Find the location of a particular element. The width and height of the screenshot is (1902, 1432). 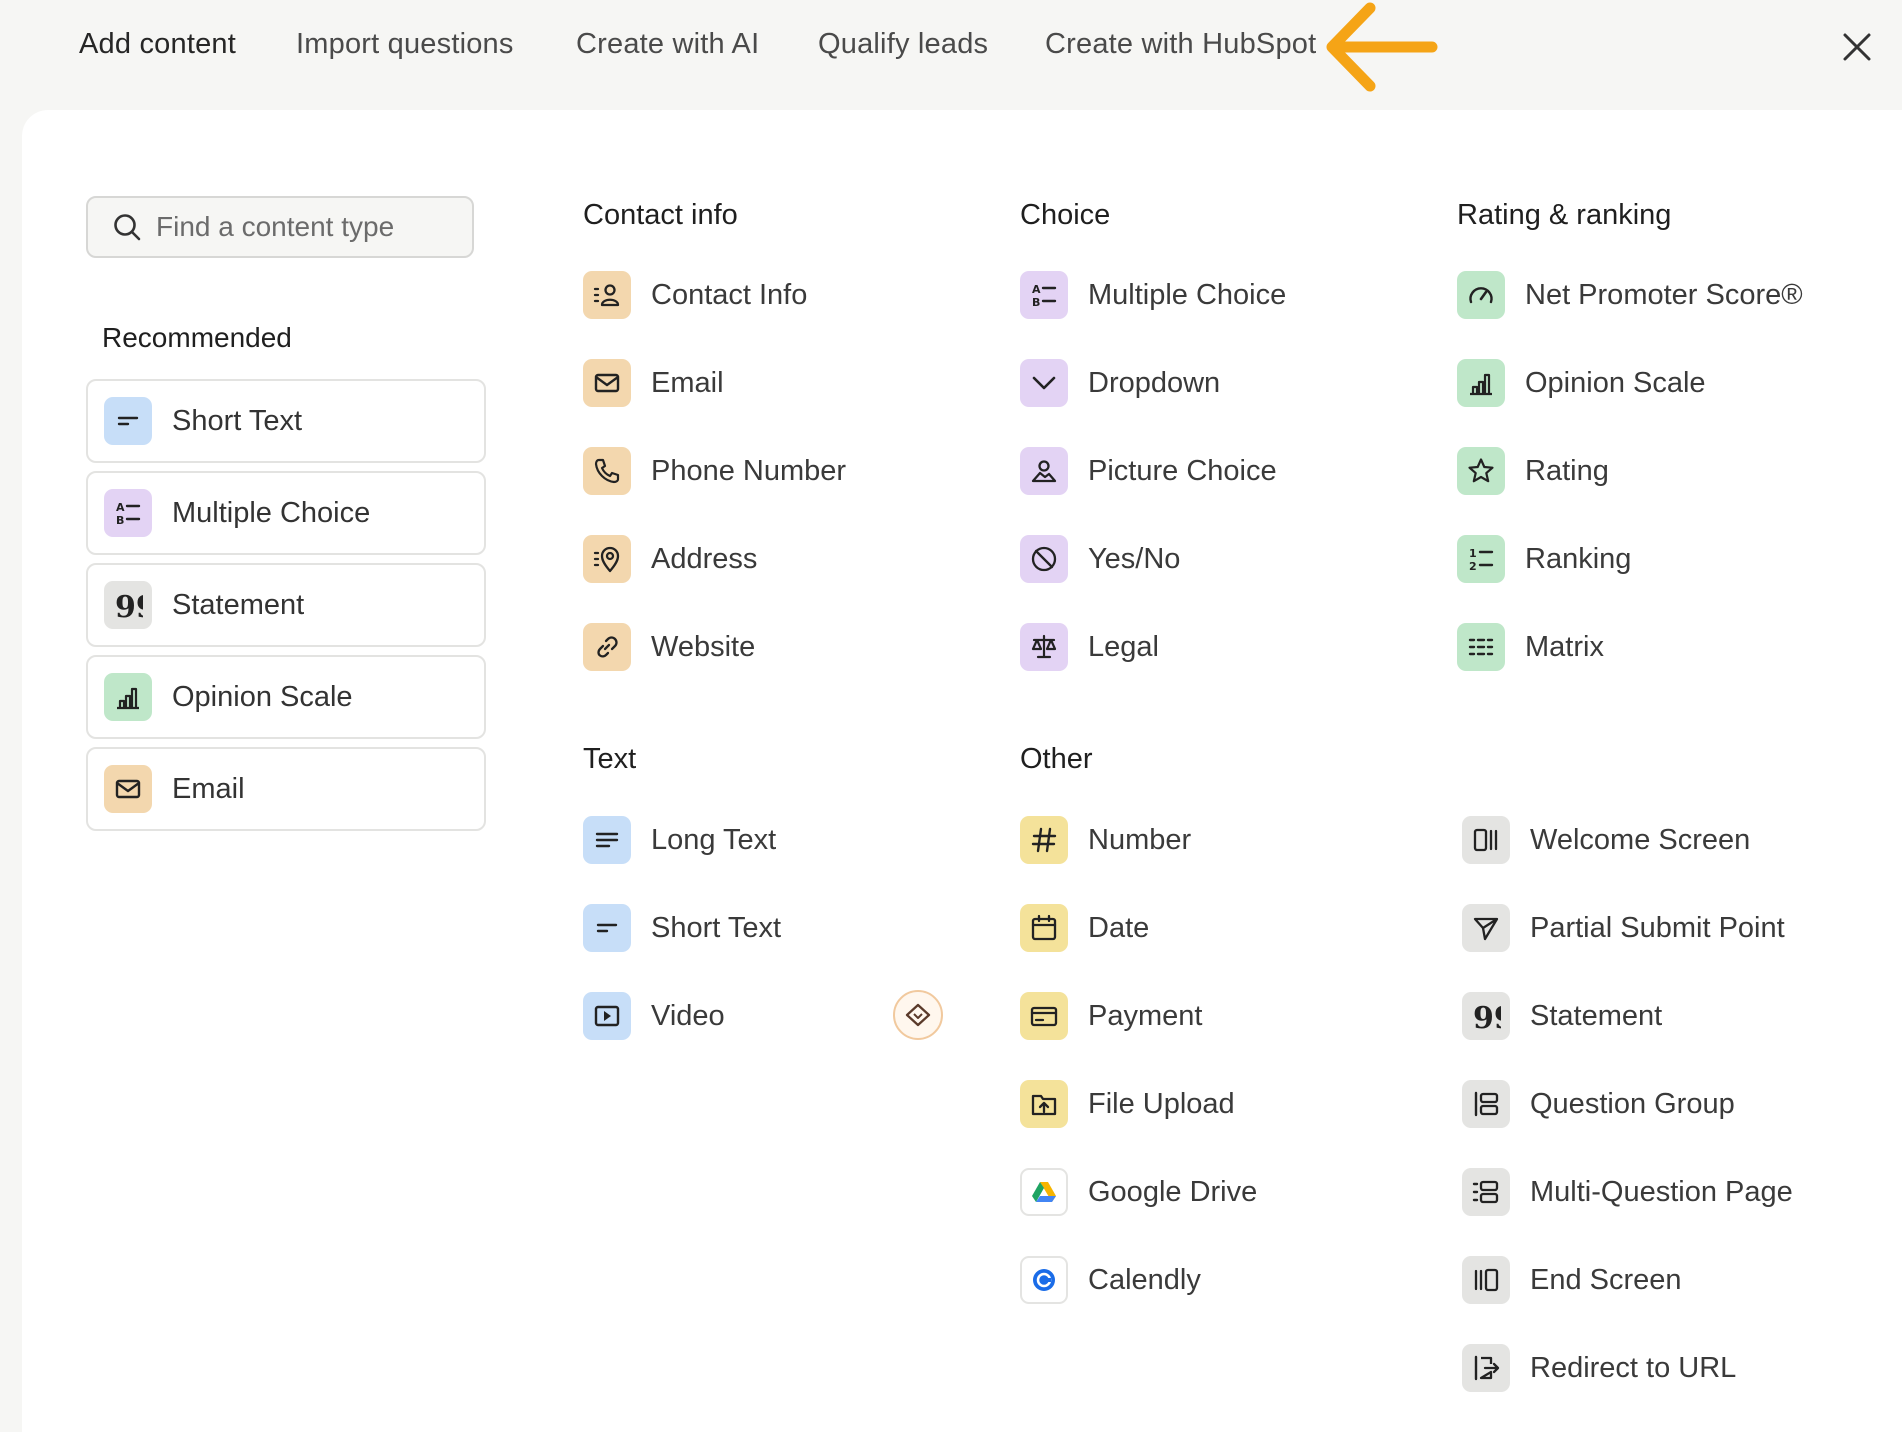

item-label: Ranking is located at coordinates (1578, 558).